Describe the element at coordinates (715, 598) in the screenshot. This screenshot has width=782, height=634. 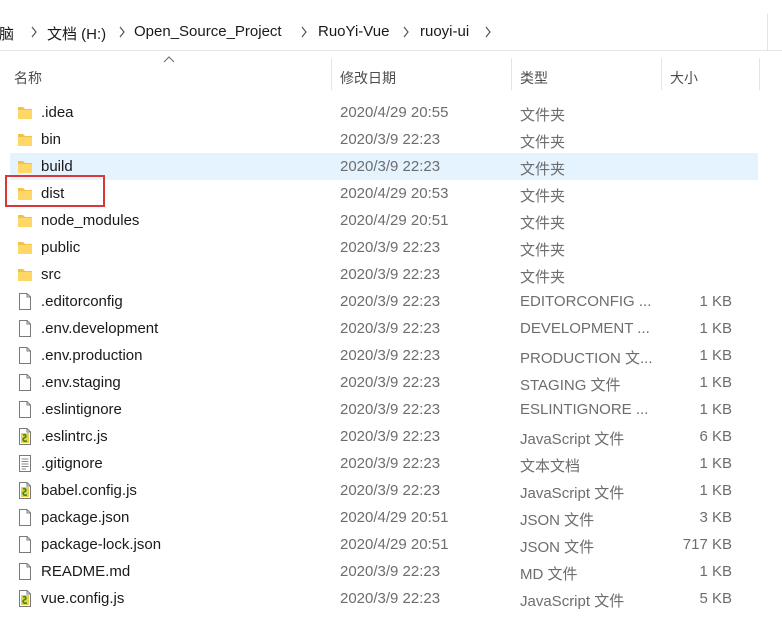
I see `file-size: 5 KB` at that location.